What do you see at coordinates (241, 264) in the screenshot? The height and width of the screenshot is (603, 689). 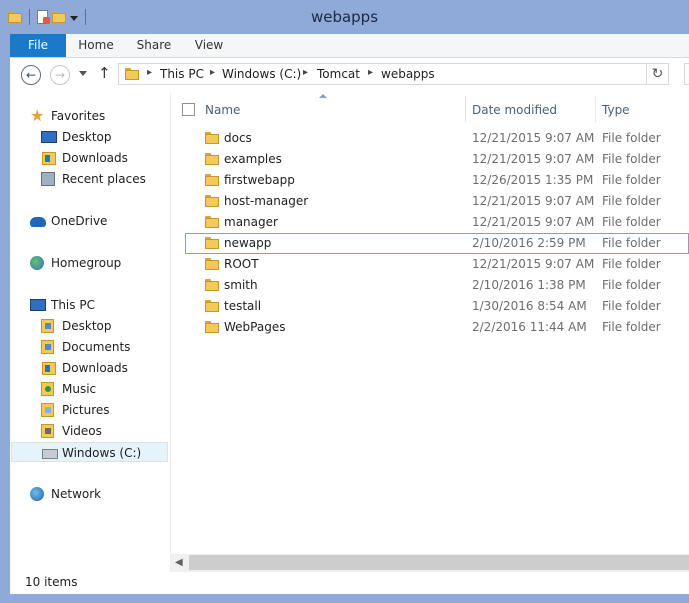 I see `file-name: ROOT` at bounding box center [241, 264].